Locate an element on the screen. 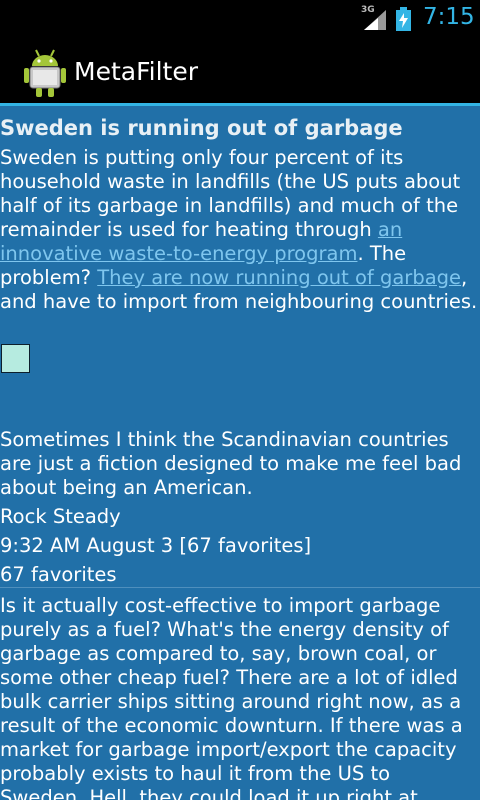  comment-author: Rock Steady is located at coordinates (60, 517).